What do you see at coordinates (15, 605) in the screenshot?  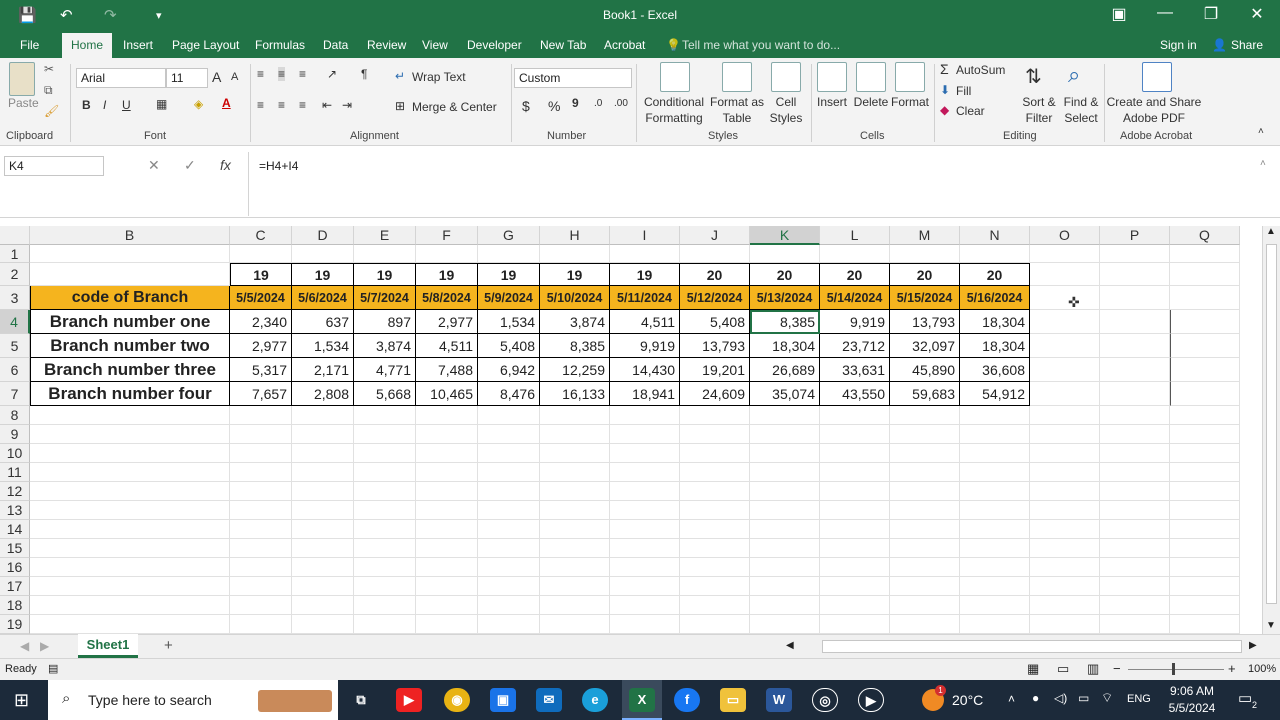 I see `row-header-18: 18` at bounding box center [15, 605].